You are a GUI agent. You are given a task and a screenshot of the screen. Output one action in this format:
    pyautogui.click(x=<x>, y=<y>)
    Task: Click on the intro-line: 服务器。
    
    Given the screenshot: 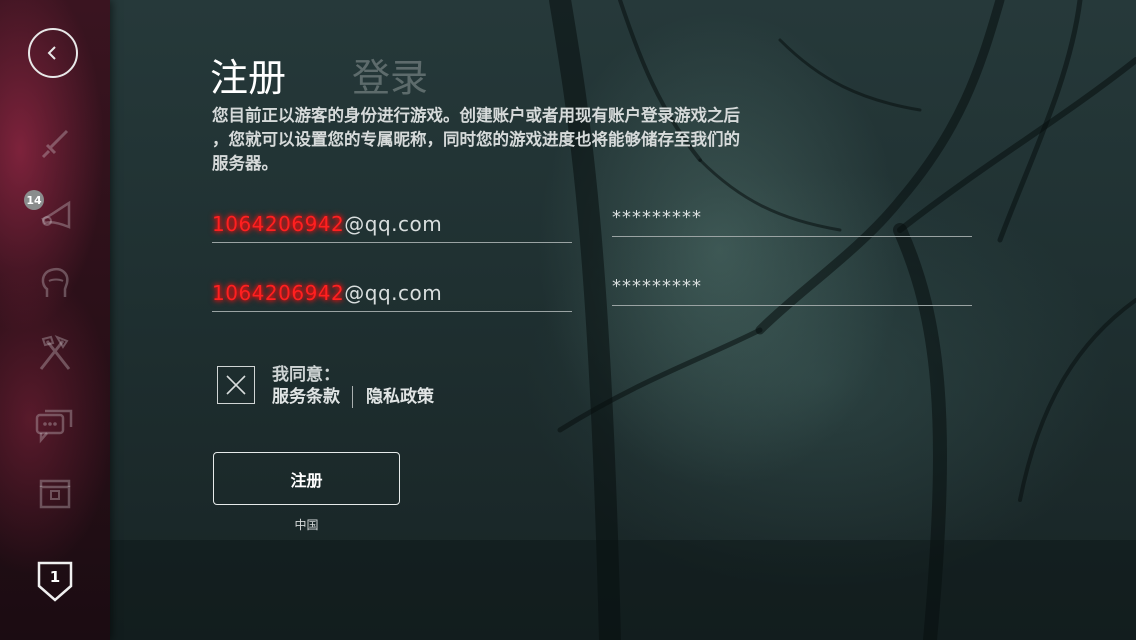 What is the action you would take?
    pyautogui.click(x=245, y=163)
    